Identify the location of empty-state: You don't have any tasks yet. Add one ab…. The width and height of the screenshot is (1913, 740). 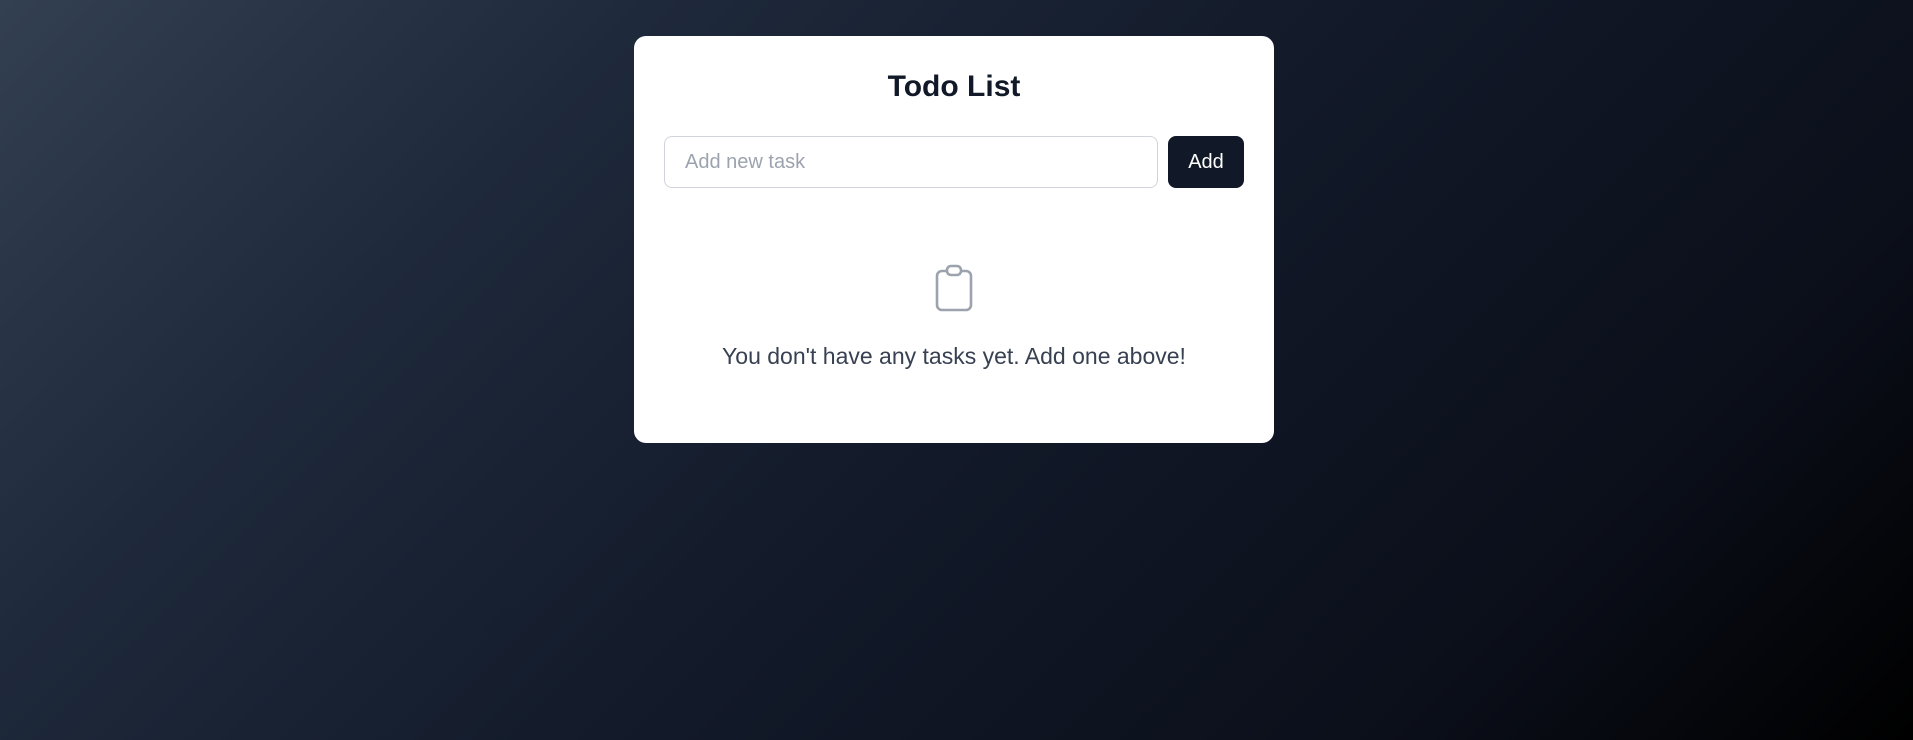
(954, 317).